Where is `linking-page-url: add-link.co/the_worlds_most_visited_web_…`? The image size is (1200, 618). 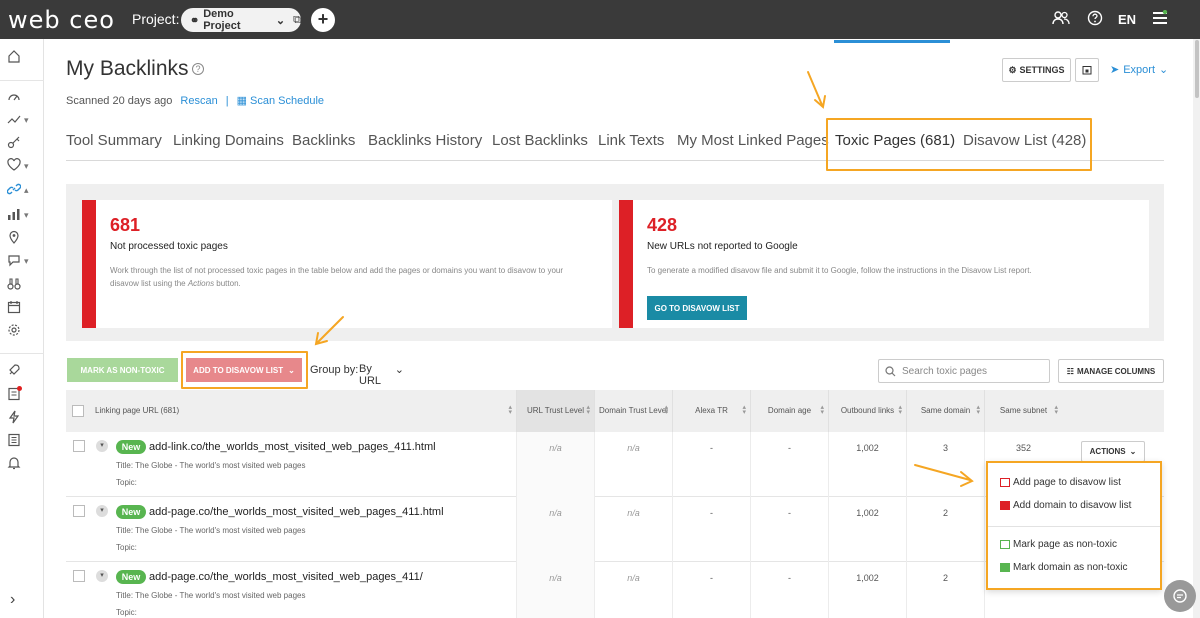 linking-page-url: add-link.co/the_worlds_most_visited_web_… is located at coordinates (292, 447).